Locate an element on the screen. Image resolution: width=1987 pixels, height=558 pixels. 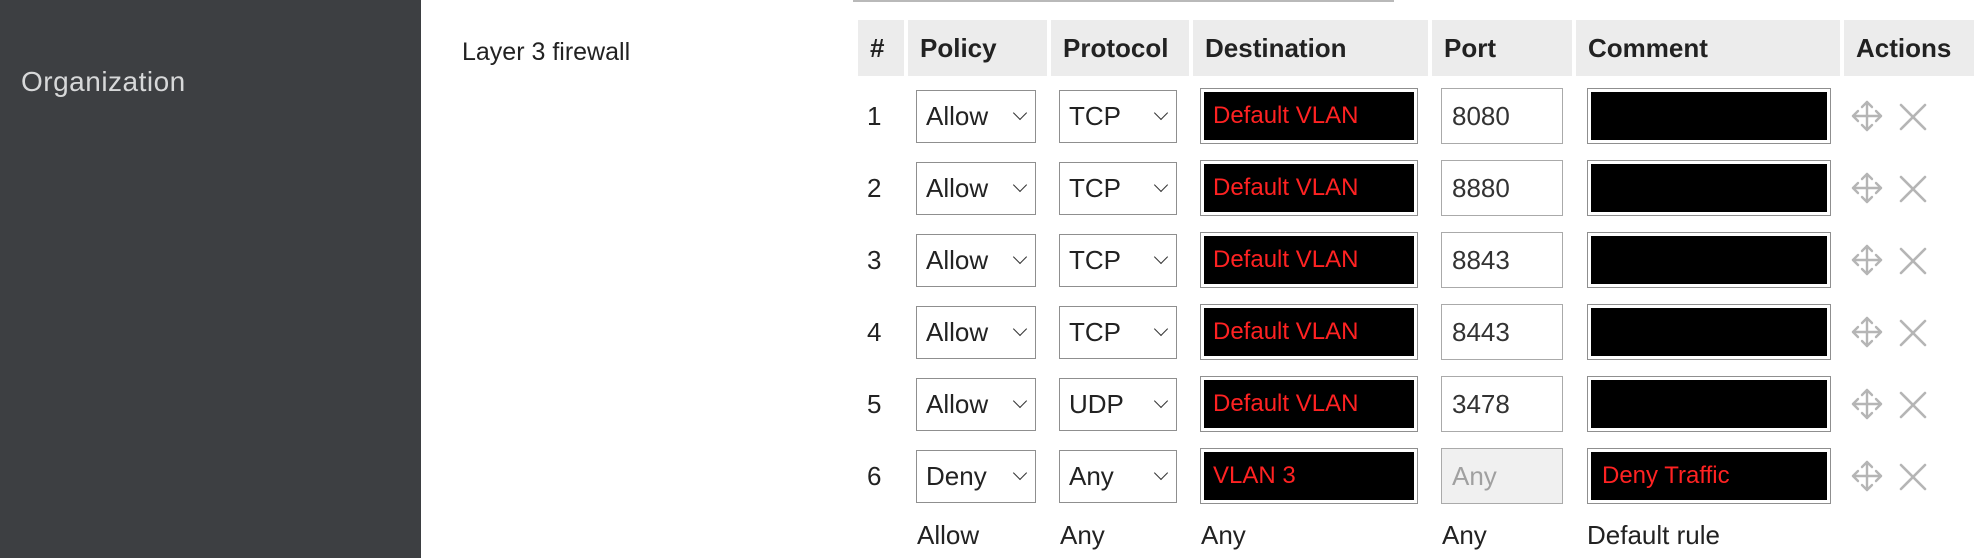
port-input: 3478 is located at coordinates (1502, 404).